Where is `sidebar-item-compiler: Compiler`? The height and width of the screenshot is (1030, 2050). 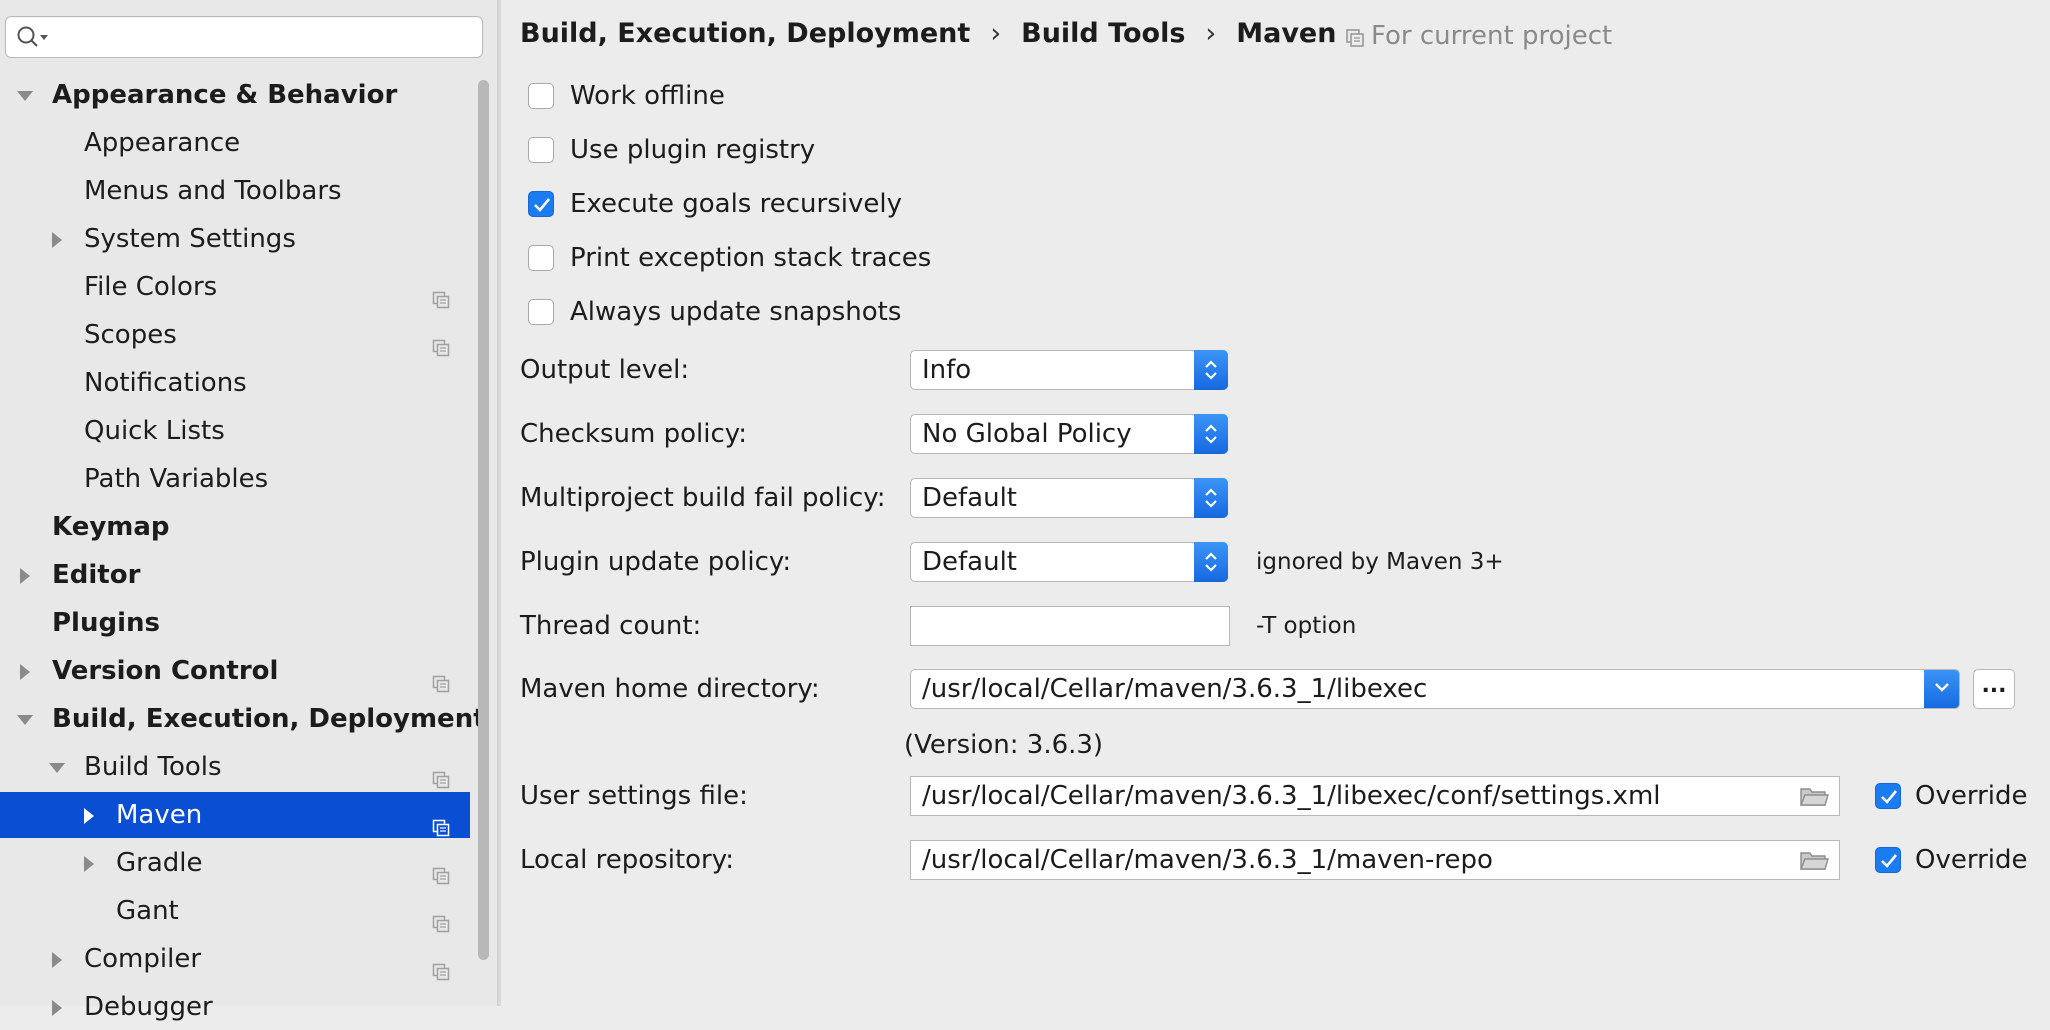 sidebar-item-compiler: Compiler is located at coordinates (235, 959).